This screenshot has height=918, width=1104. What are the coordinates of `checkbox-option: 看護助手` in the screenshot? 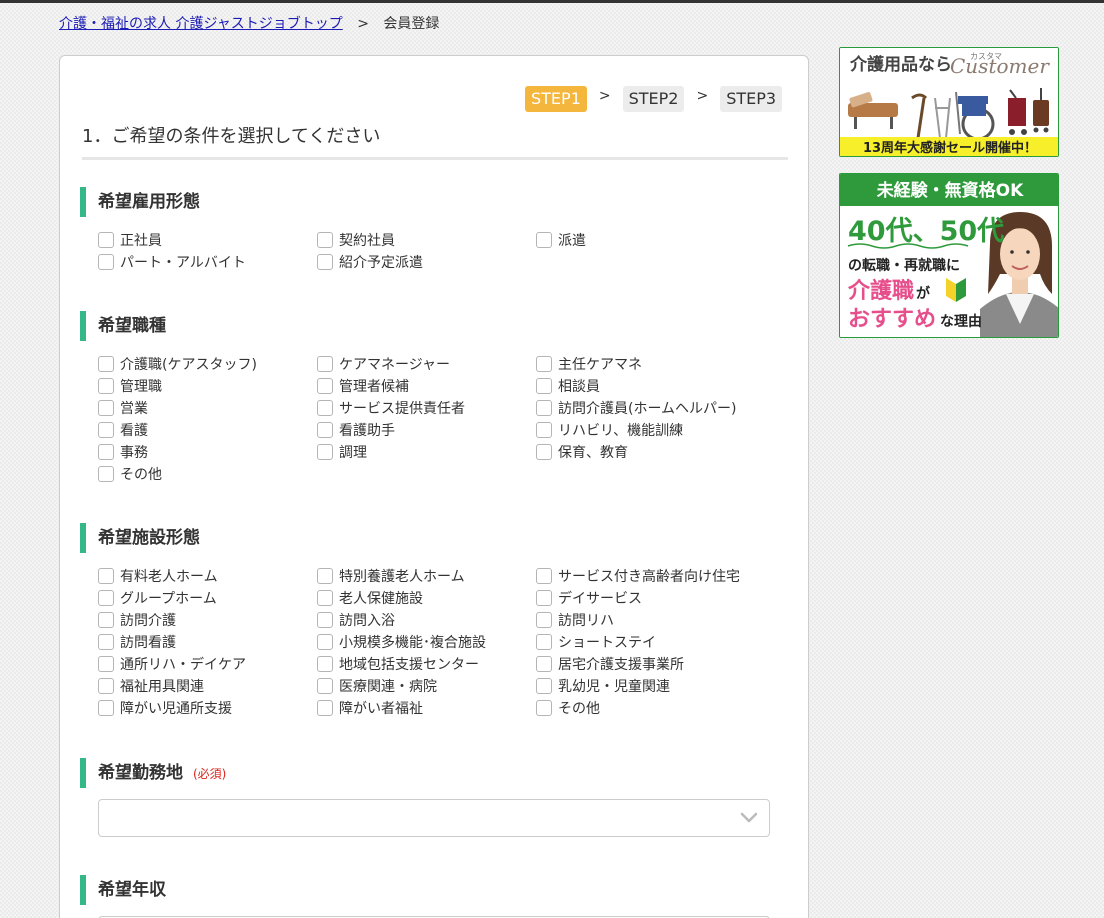 It's located at (426, 430).